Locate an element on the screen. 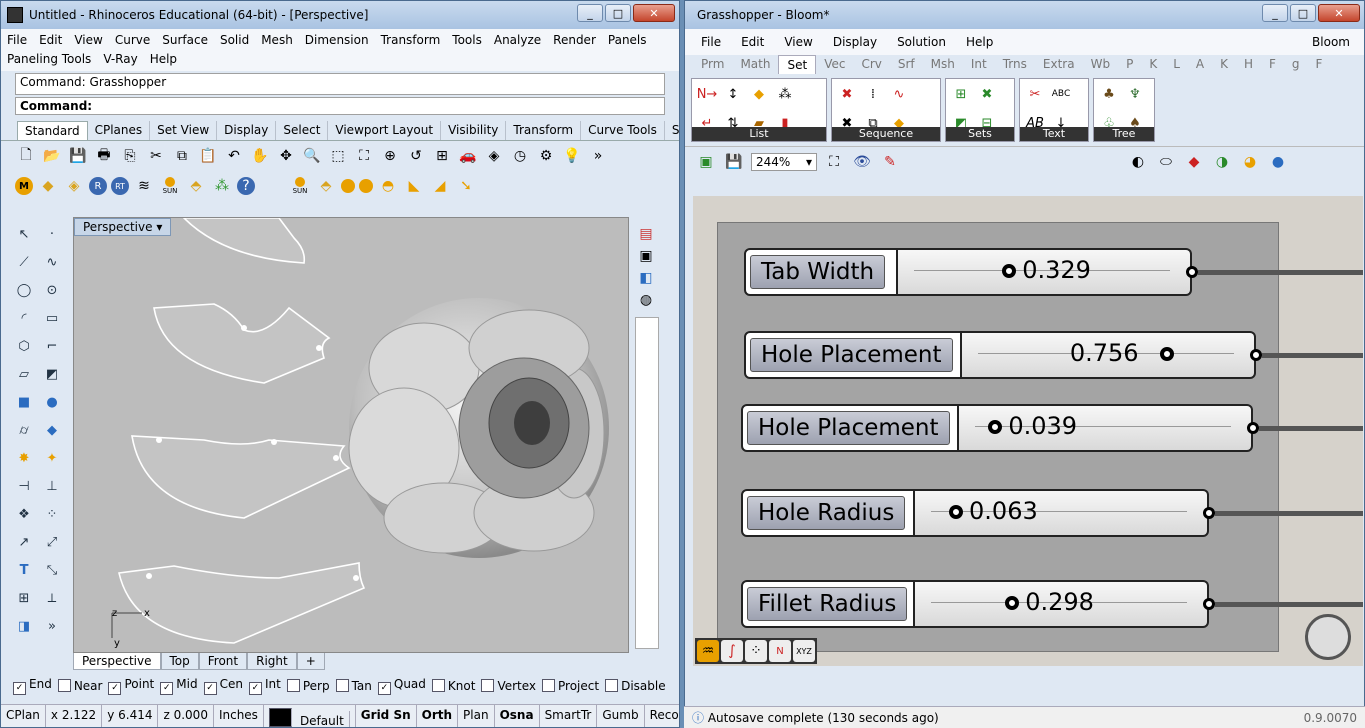 The height and width of the screenshot is (728, 1365). vray-tag-icon: ◈ is located at coordinates (74, 186).